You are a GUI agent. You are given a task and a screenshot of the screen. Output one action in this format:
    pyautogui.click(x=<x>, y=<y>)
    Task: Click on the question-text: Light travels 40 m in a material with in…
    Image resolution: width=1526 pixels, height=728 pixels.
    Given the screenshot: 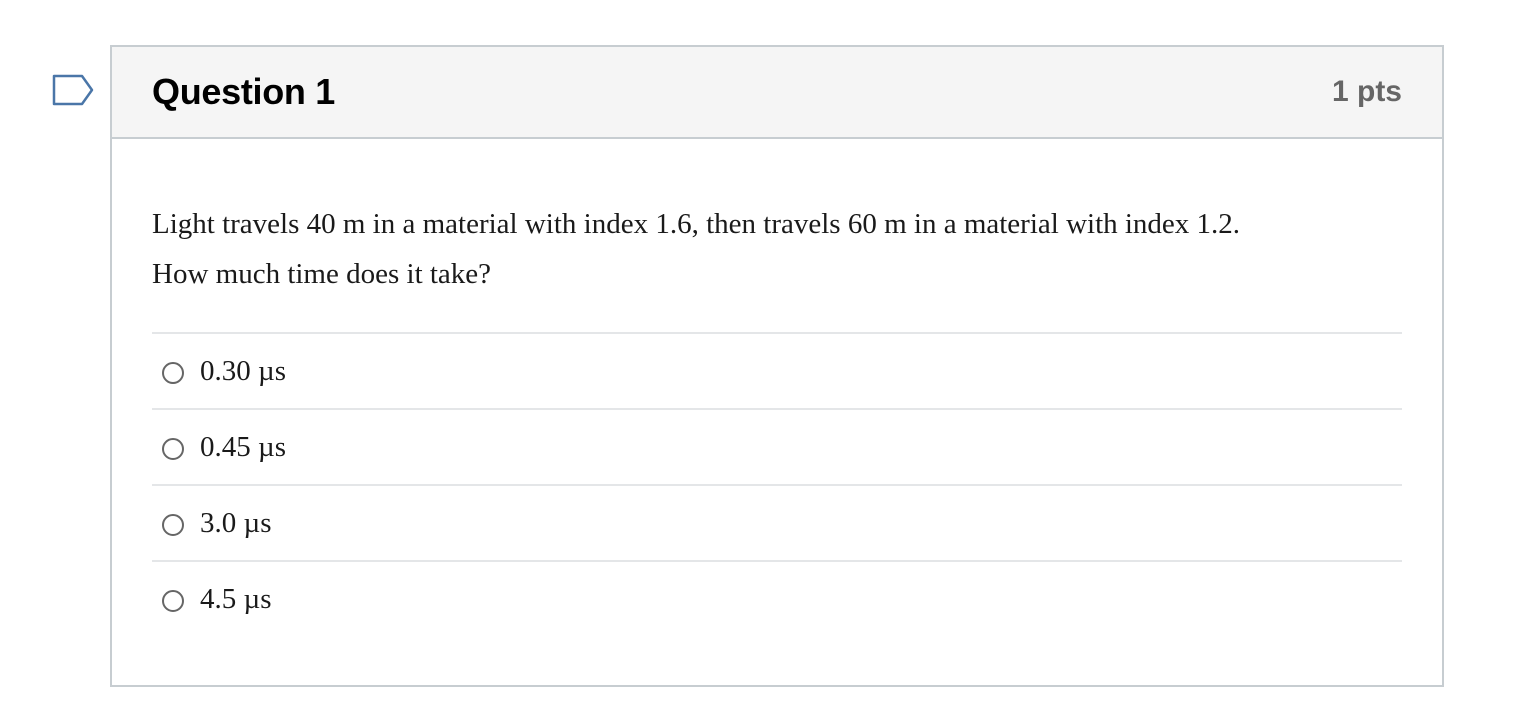 What is the action you would take?
    pyautogui.click(x=777, y=249)
    